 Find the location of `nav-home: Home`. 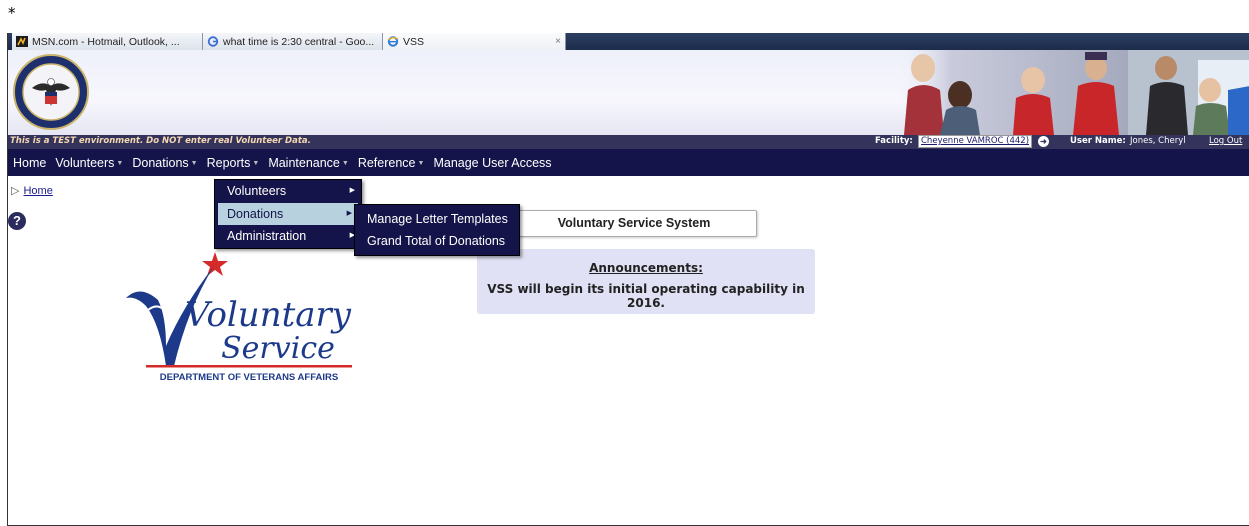

nav-home: Home is located at coordinates (29, 163).